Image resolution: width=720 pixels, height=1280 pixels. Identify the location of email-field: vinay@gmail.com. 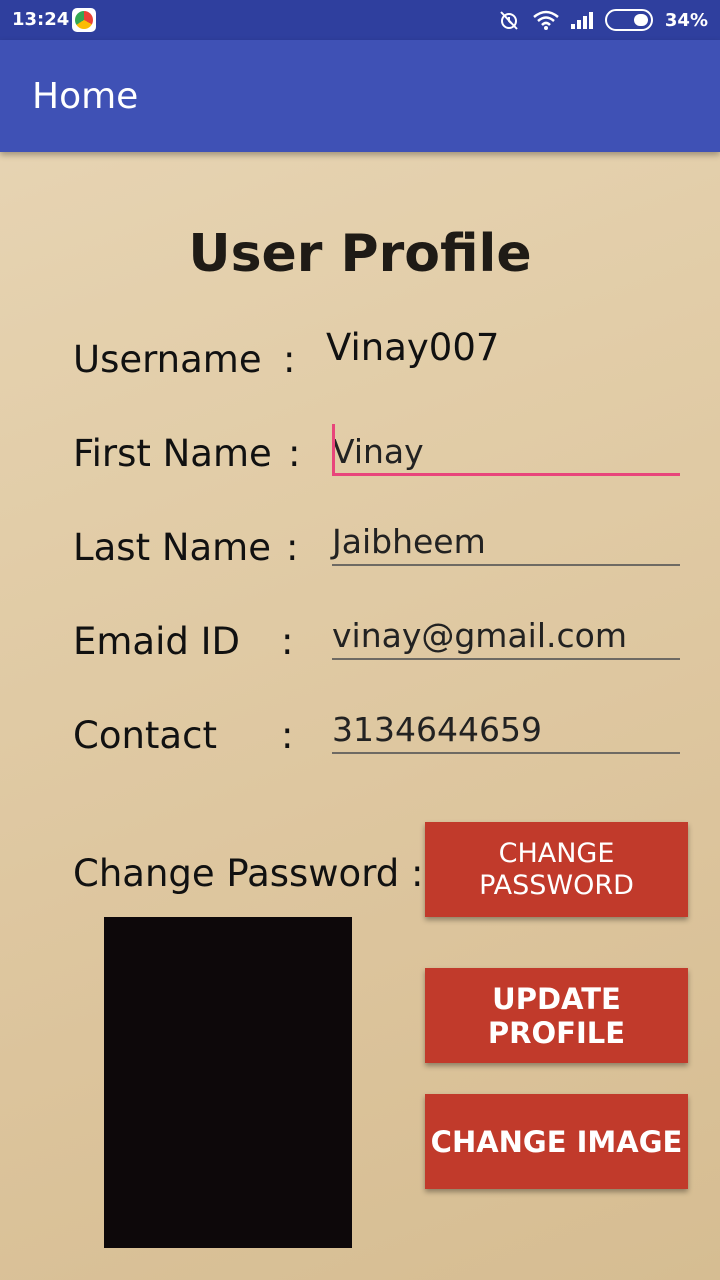
(506, 638).